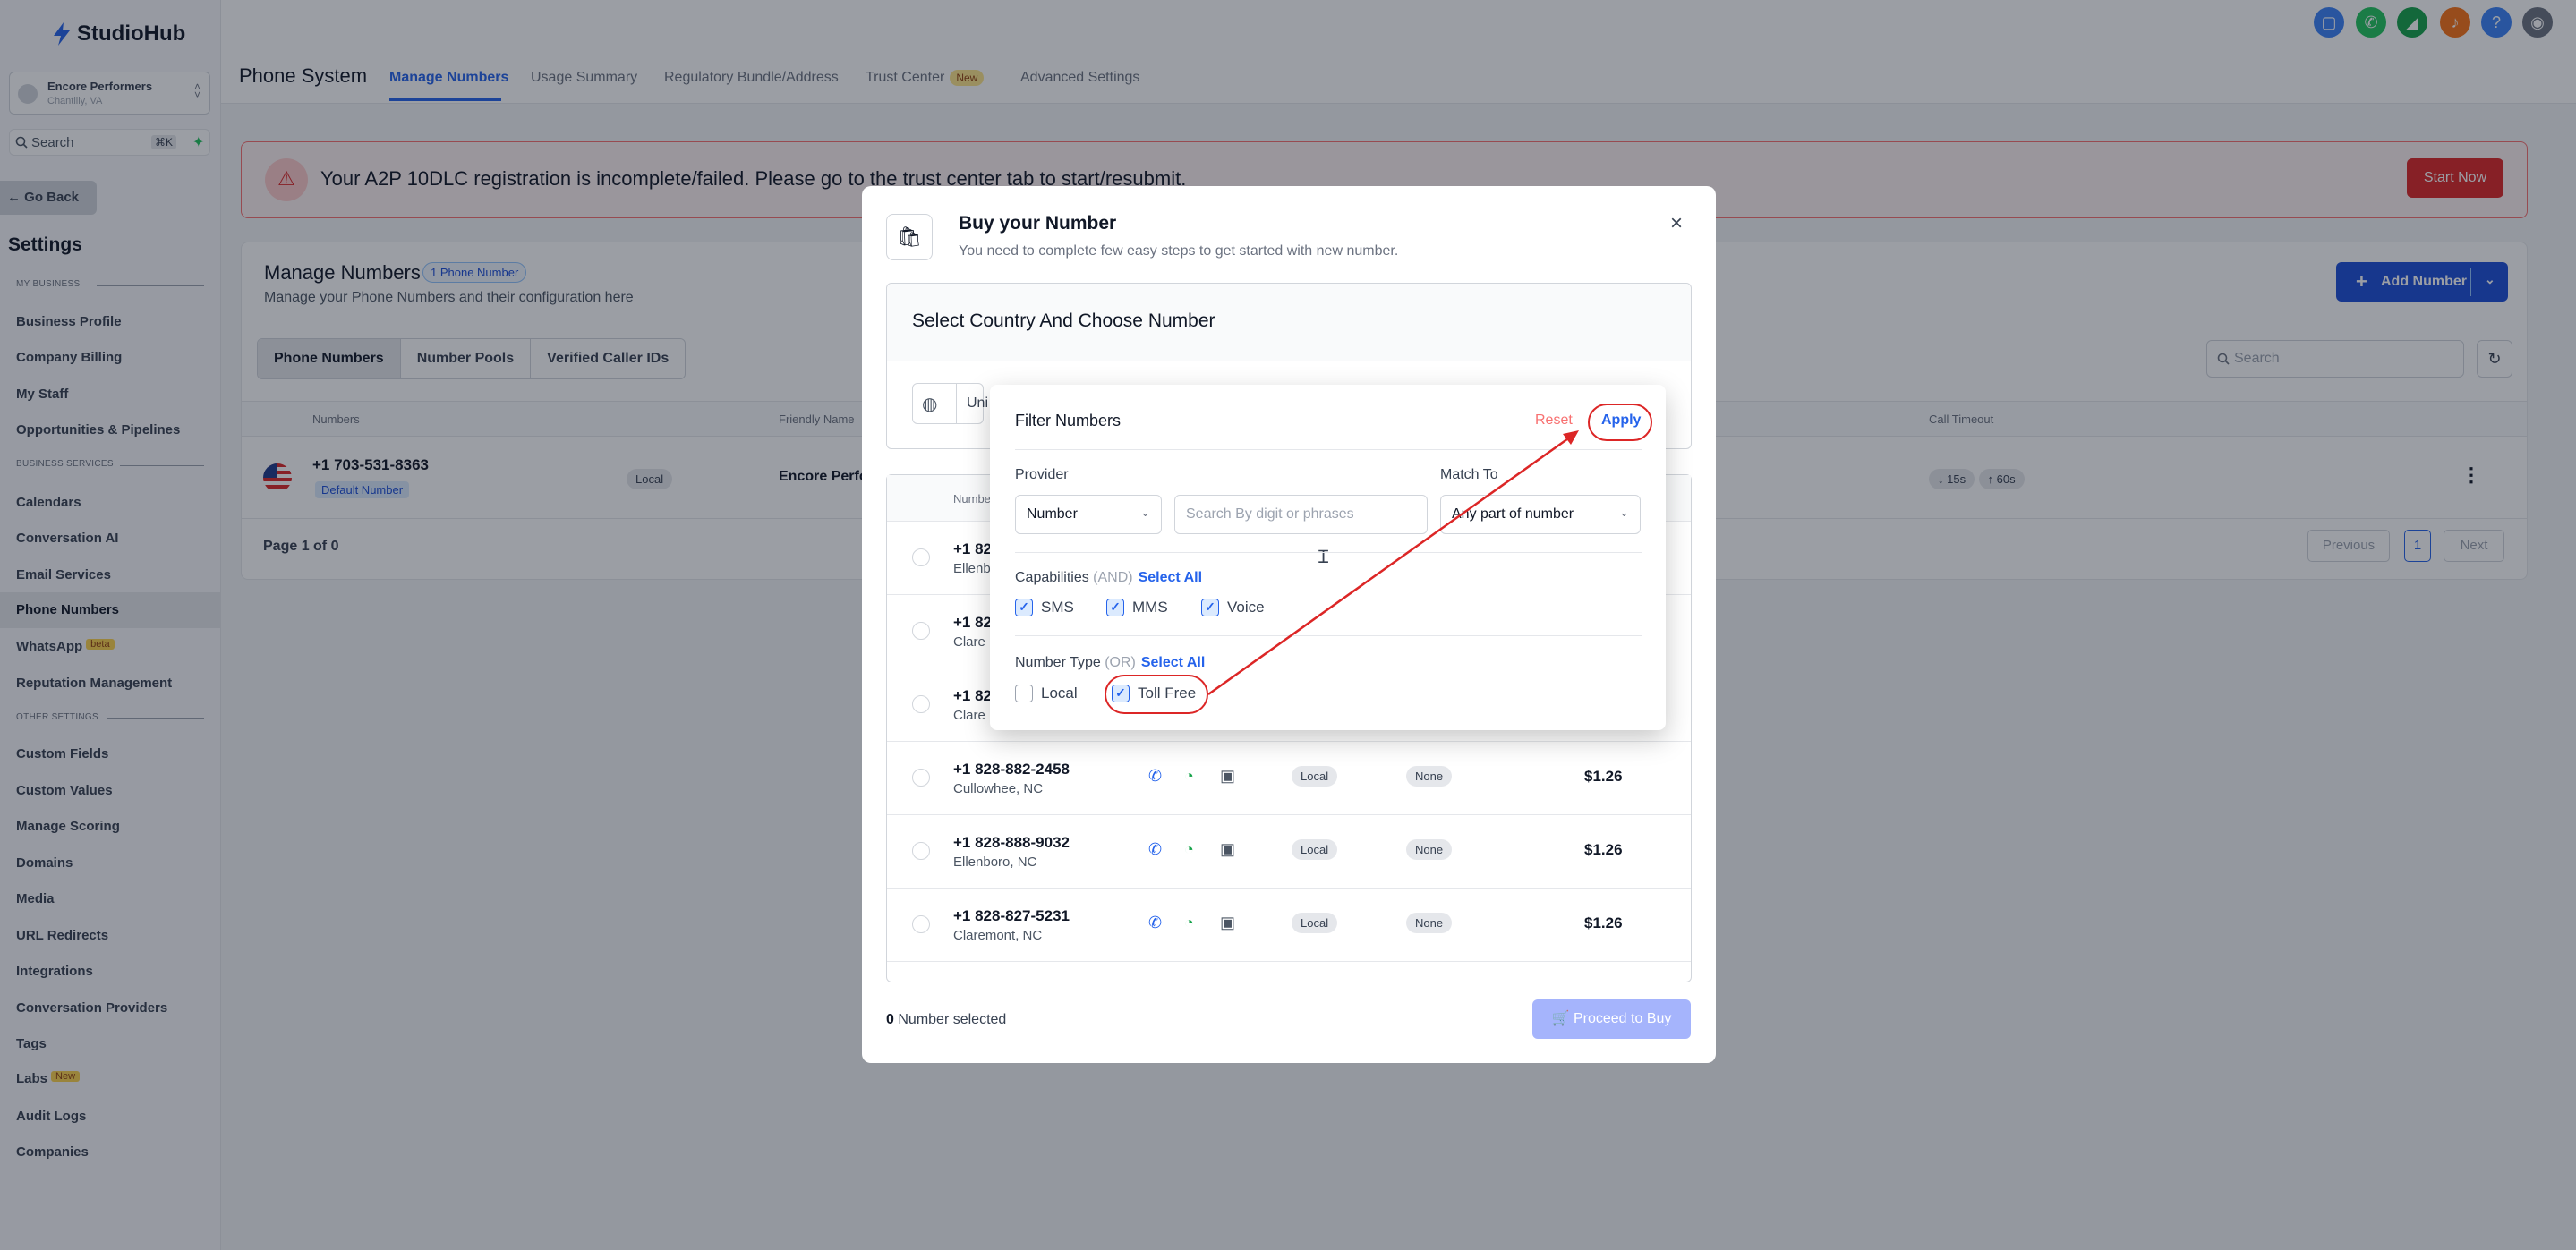 Image resolution: width=2576 pixels, height=1250 pixels. I want to click on annotation-arrow, so click(1393, 563).